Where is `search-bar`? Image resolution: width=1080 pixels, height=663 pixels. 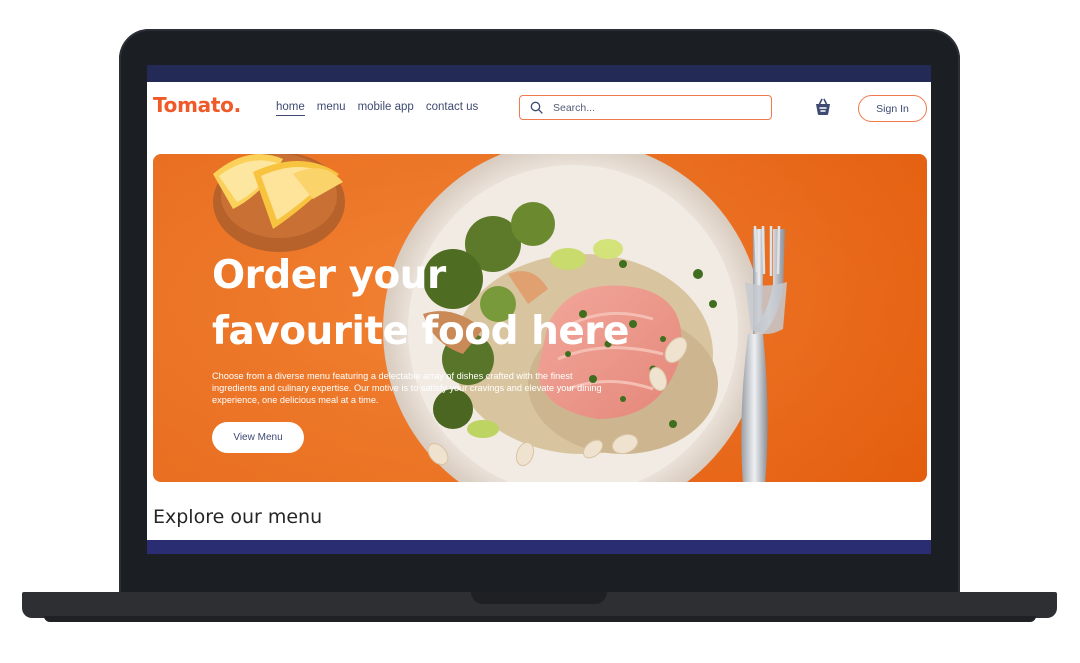 search-bar is located at coordinates (645, 107).